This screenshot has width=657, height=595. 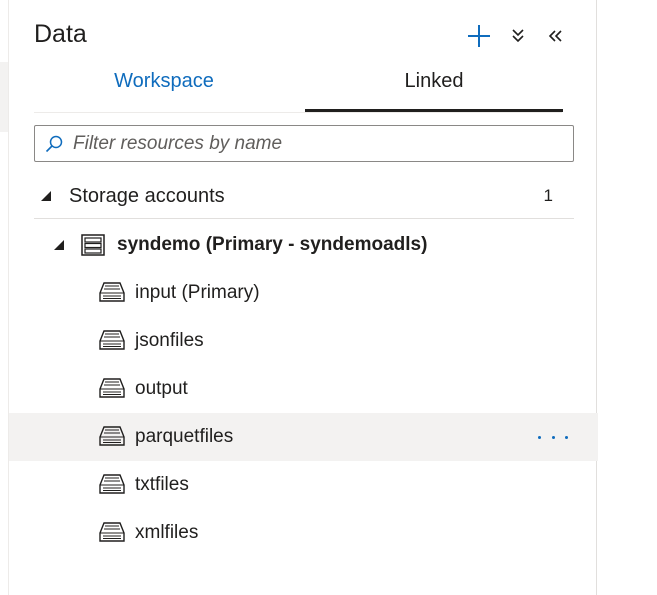 I want to click on expand-all-button, so click(x=518, y=36).